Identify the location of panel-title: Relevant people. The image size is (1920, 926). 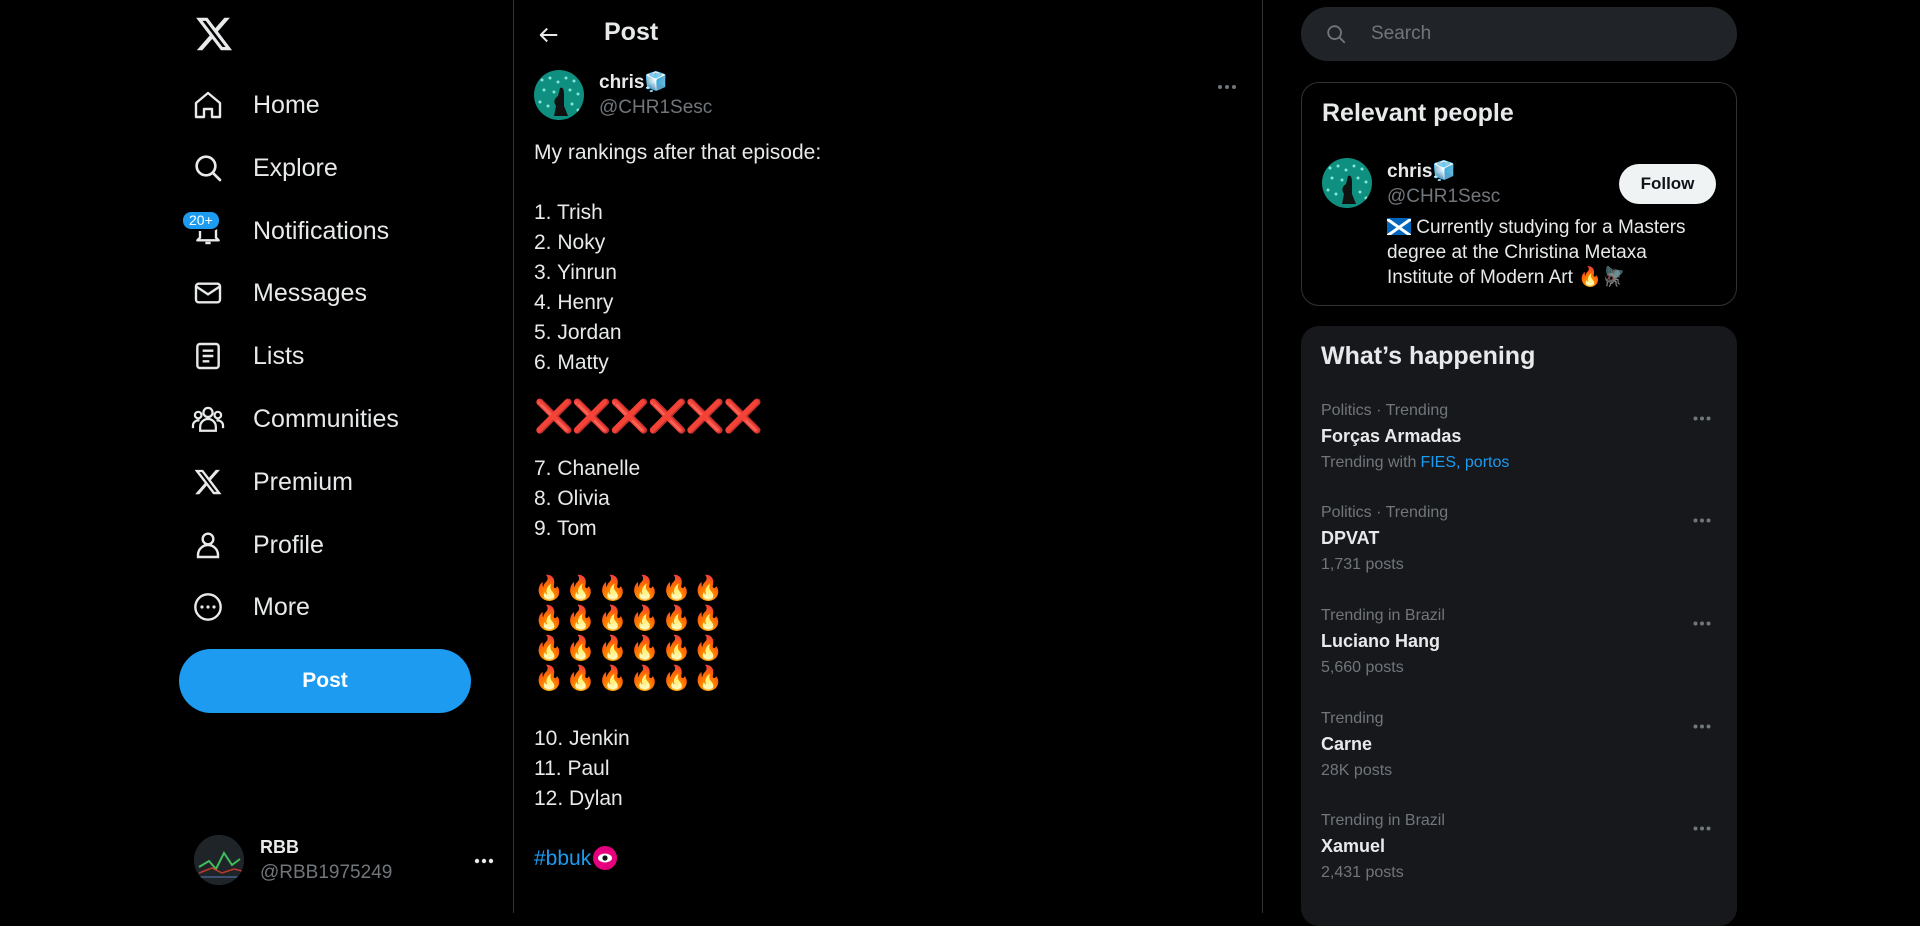
(1418, 113).